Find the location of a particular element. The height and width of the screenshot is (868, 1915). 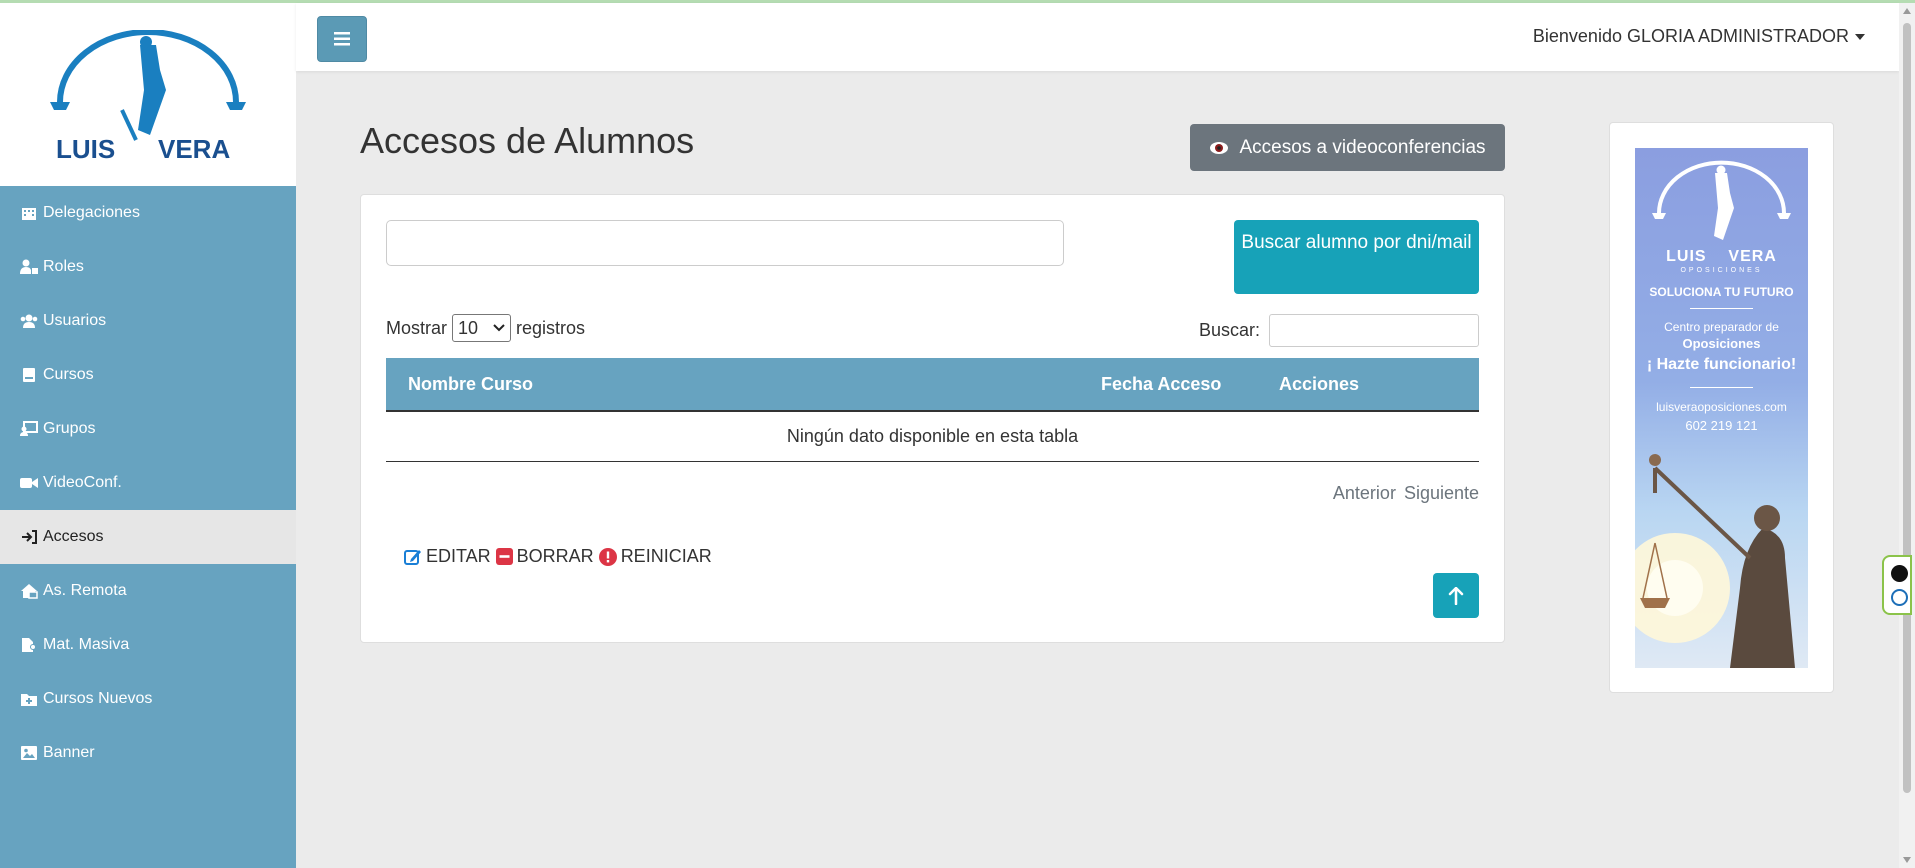

sidebar-item-label: Cursos Nuevos is located at coordinates (98, 698).